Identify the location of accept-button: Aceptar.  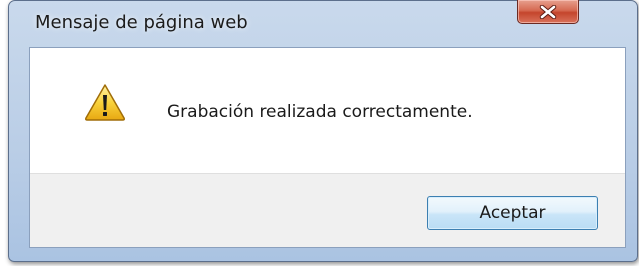
(512, 213).